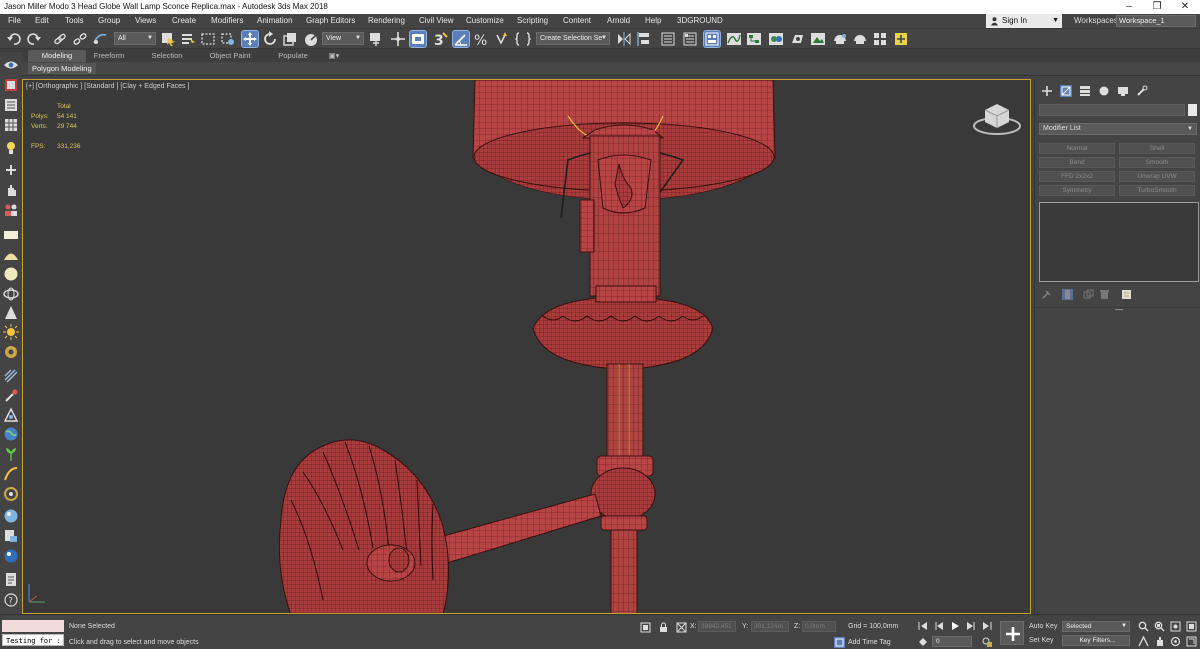 This screenshot has height=649, width=1200. I want to click on play-icon, so click(955, 626).